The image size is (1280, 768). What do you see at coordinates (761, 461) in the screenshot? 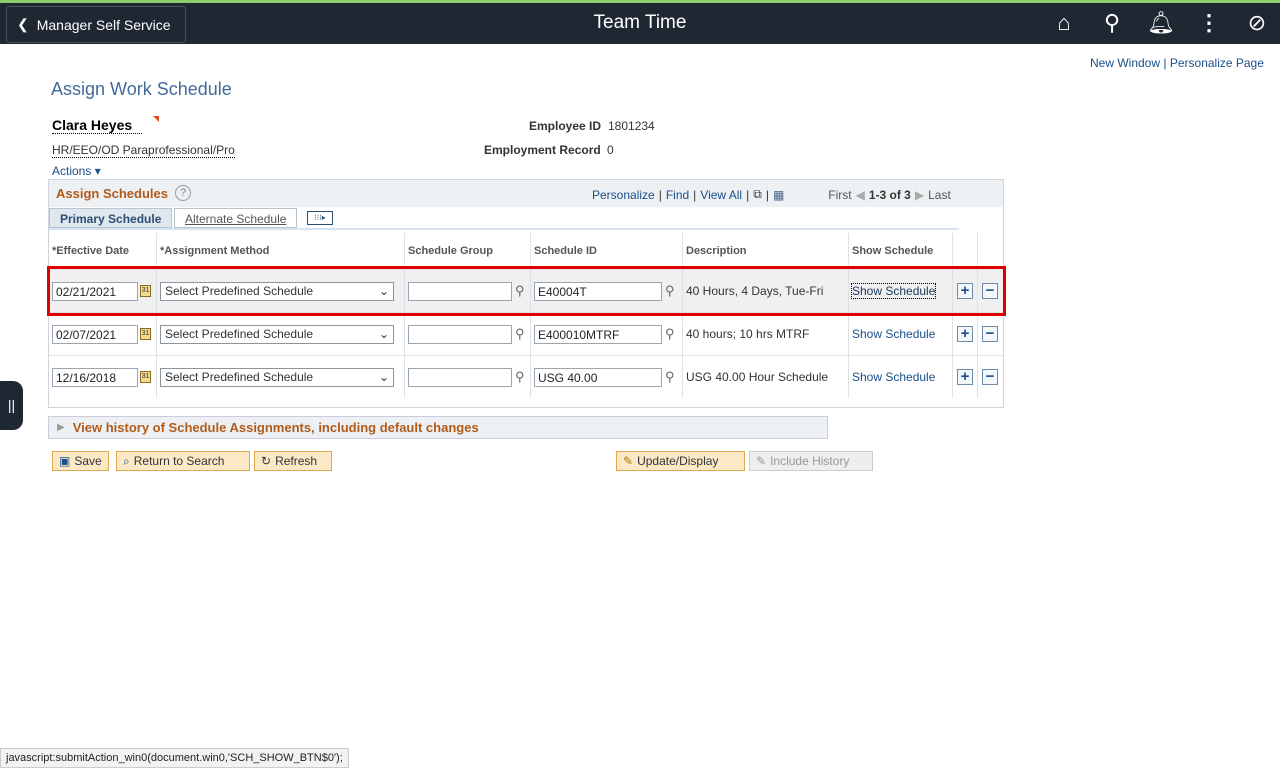
I see `history-icon: ✎` at bounding box center [761, 461].